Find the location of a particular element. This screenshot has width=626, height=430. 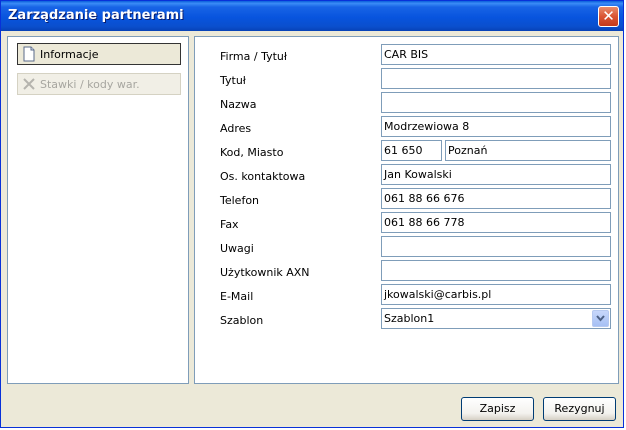

nazwa-input is located at coordinates (496, 102).